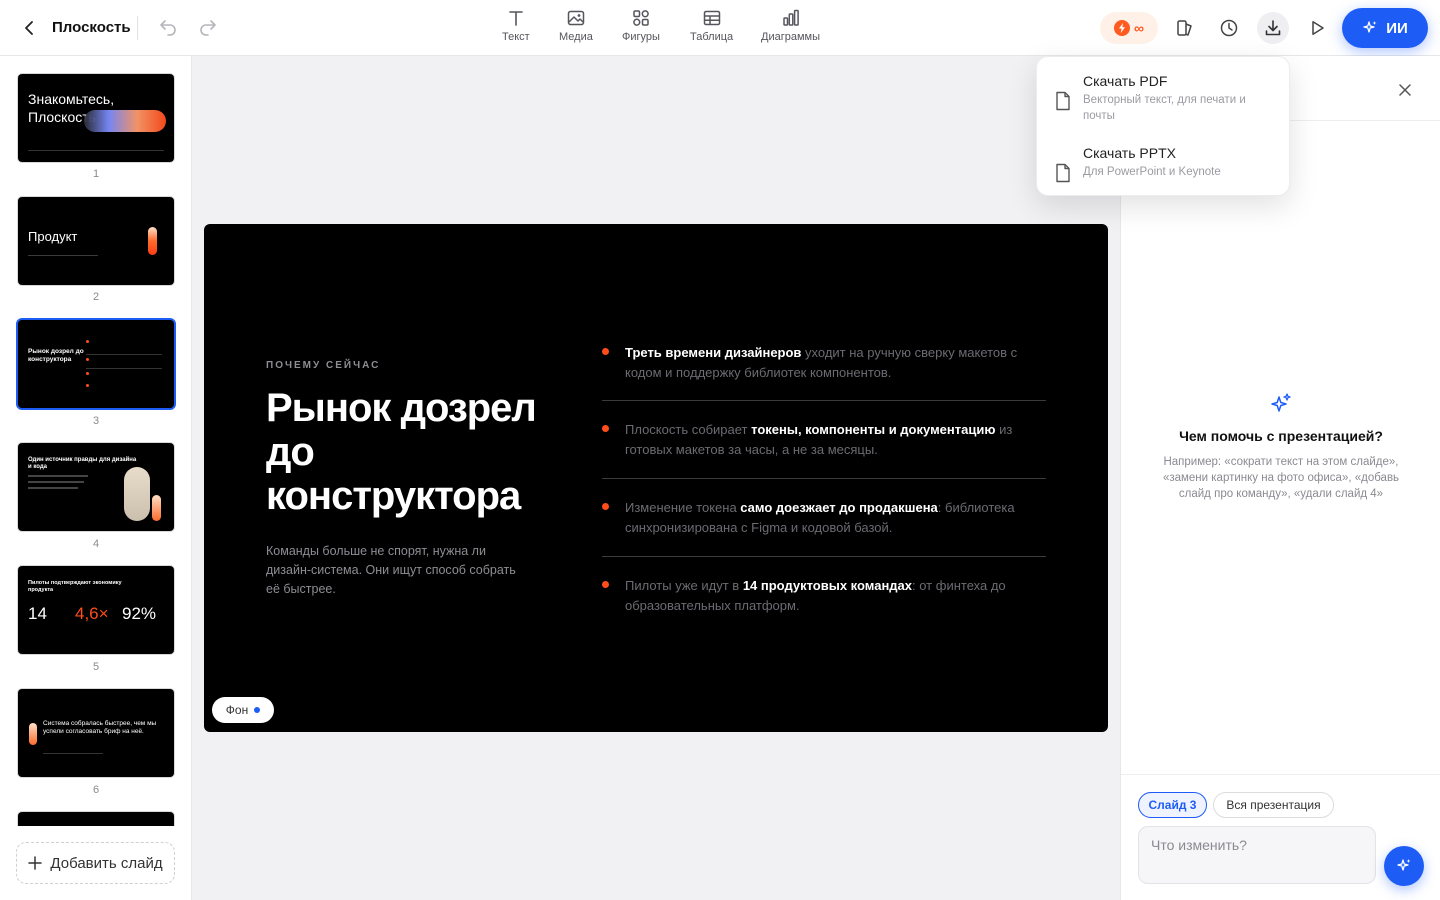 This screenshot has width=1440, height=900. What do you see at coordinates (516, 18) in the screenshot?
I see `text-icon` at bounding box center [516, 18].